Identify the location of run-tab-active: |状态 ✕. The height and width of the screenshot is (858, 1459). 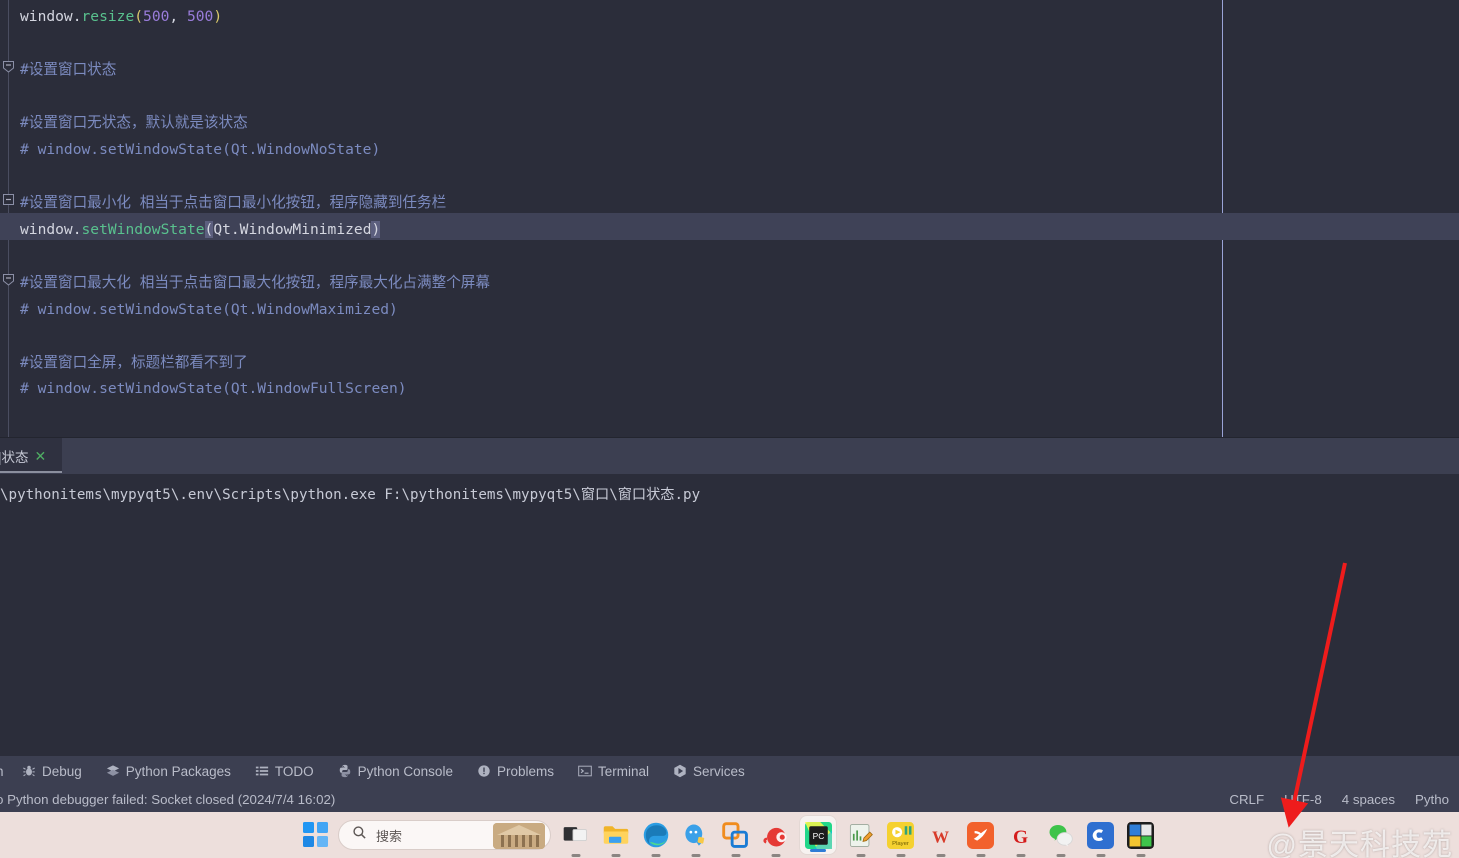
(31, 455).